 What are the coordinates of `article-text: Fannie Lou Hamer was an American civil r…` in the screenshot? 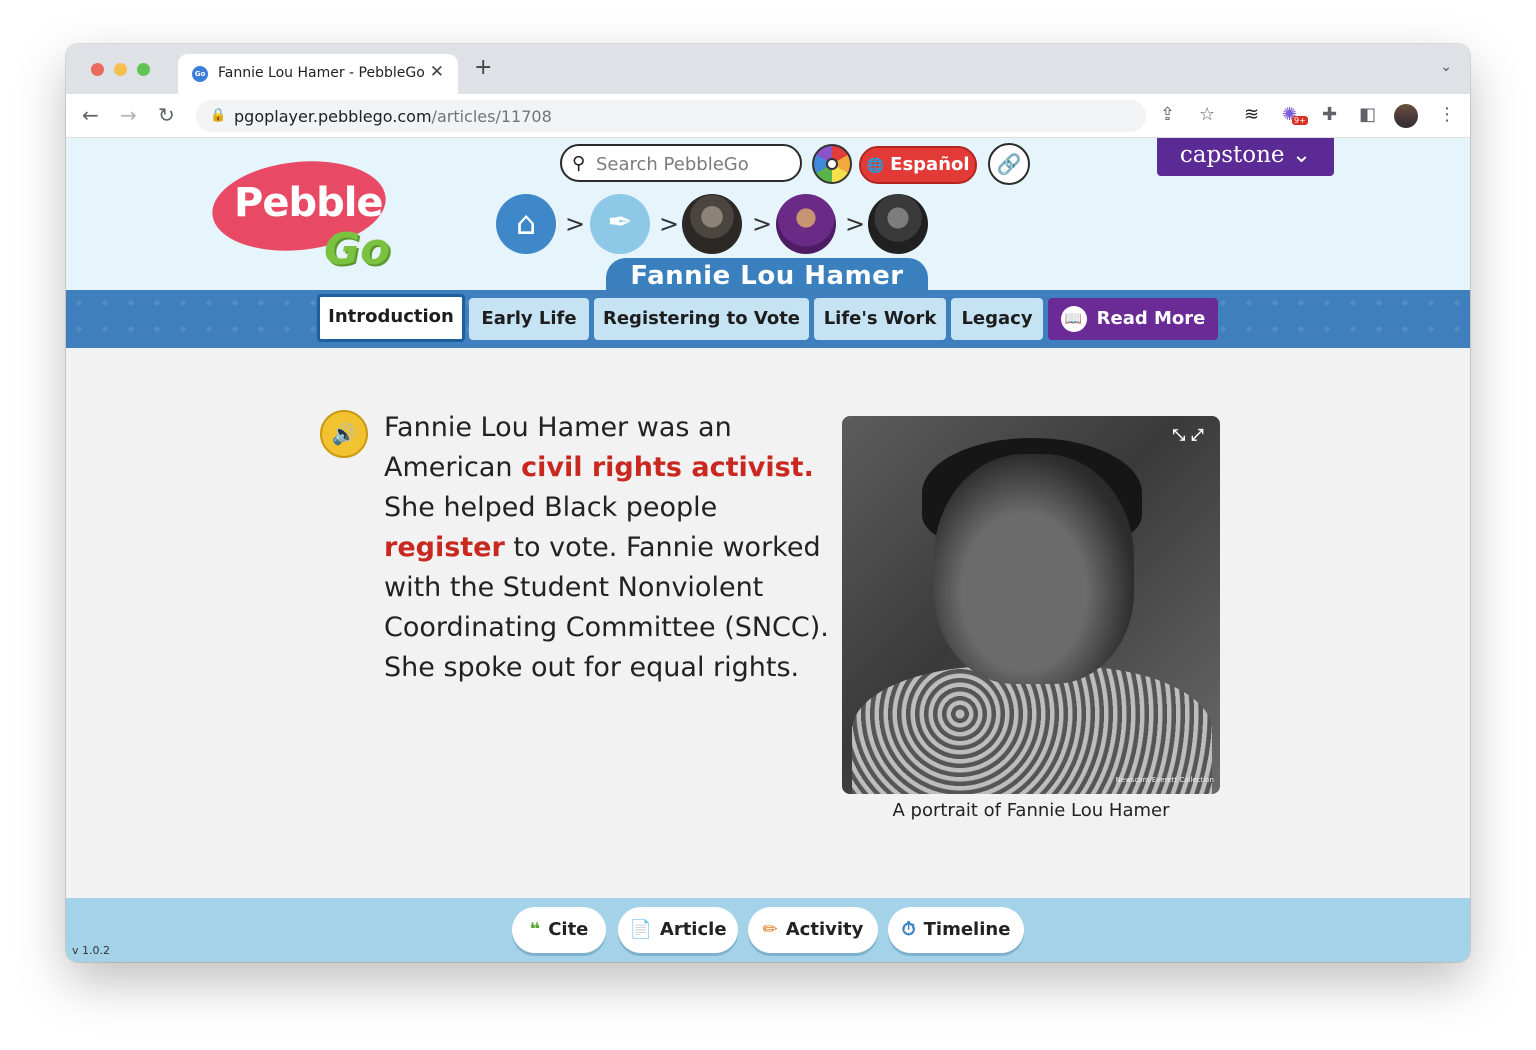 It's located at (609, 548).